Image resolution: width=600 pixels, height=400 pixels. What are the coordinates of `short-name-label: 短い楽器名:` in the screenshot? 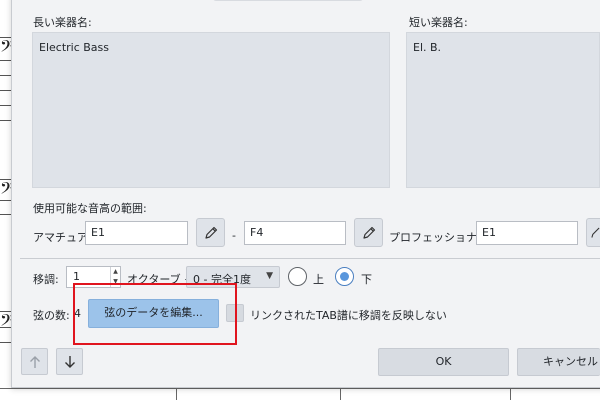 It's located at (438, 22).